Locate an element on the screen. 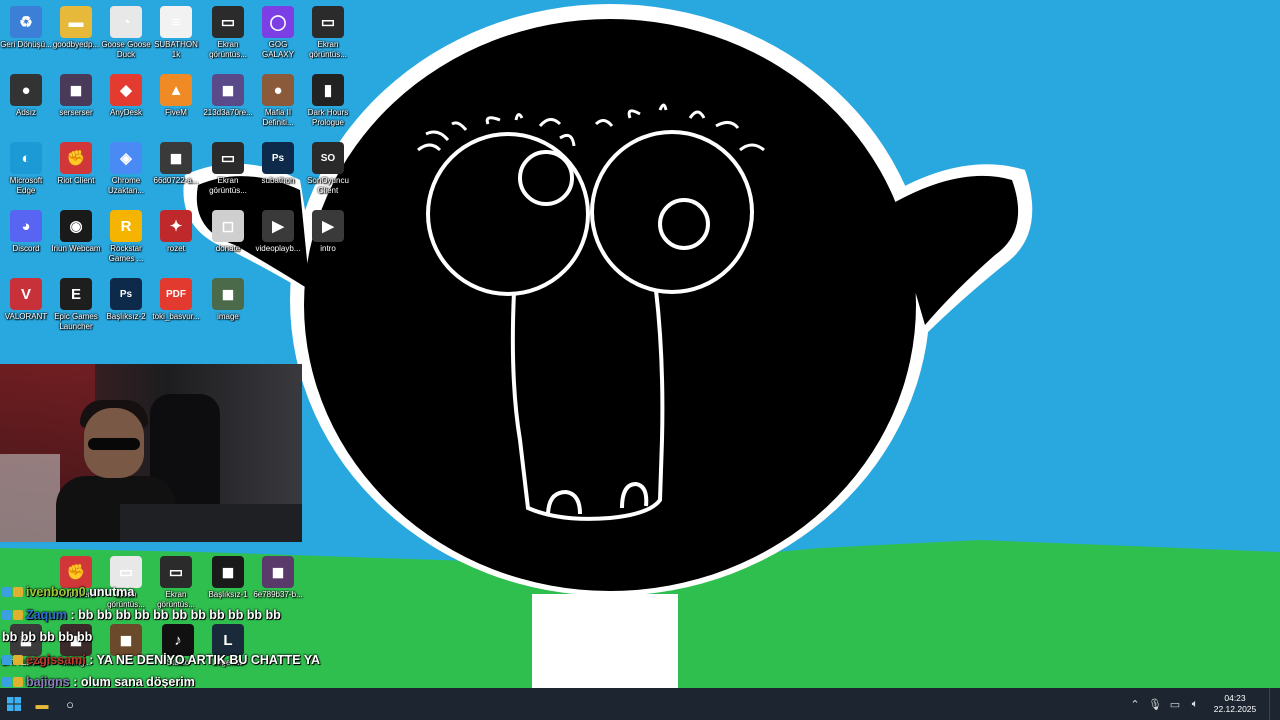 Image resolution: width=1280 pixels, height=720 pixels. system-tray: ⌃ 🎙︎ ▭ 🔈︎ 04:23 22.12.2025 is located at coordinates (1202, 704).